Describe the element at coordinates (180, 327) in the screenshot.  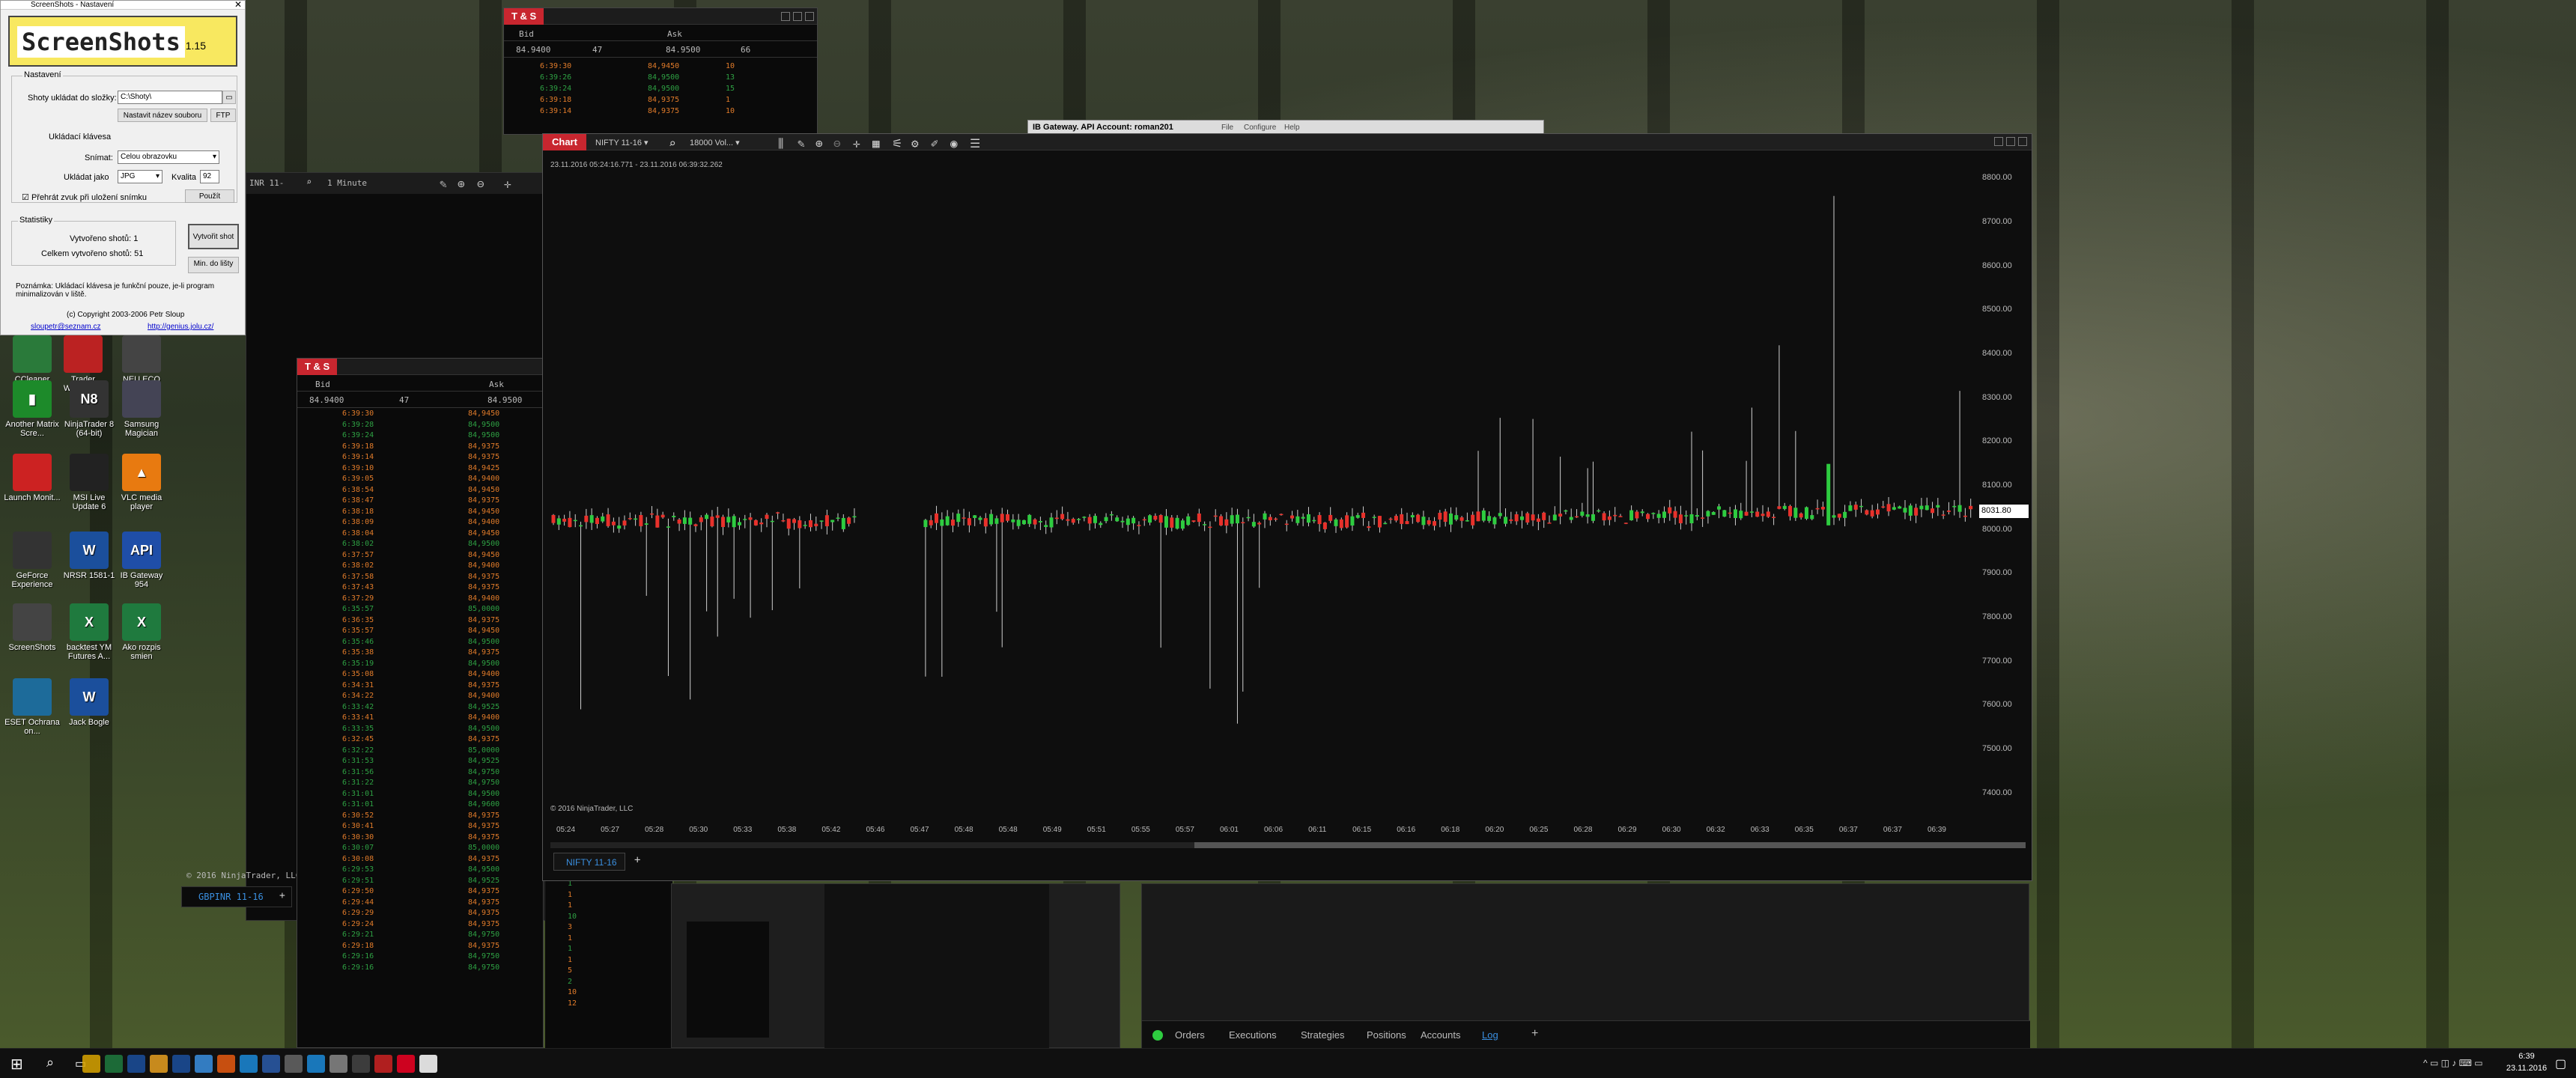
I see `website-link: http://genius.jolu.cz/` at that location.